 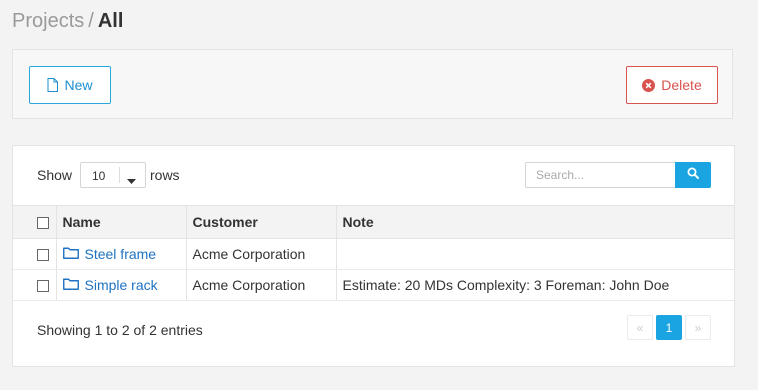 What do you see at coordinates (640, 327) in the screenshot?
I see `pagination-prev: «` at bounding box center [640, 327].